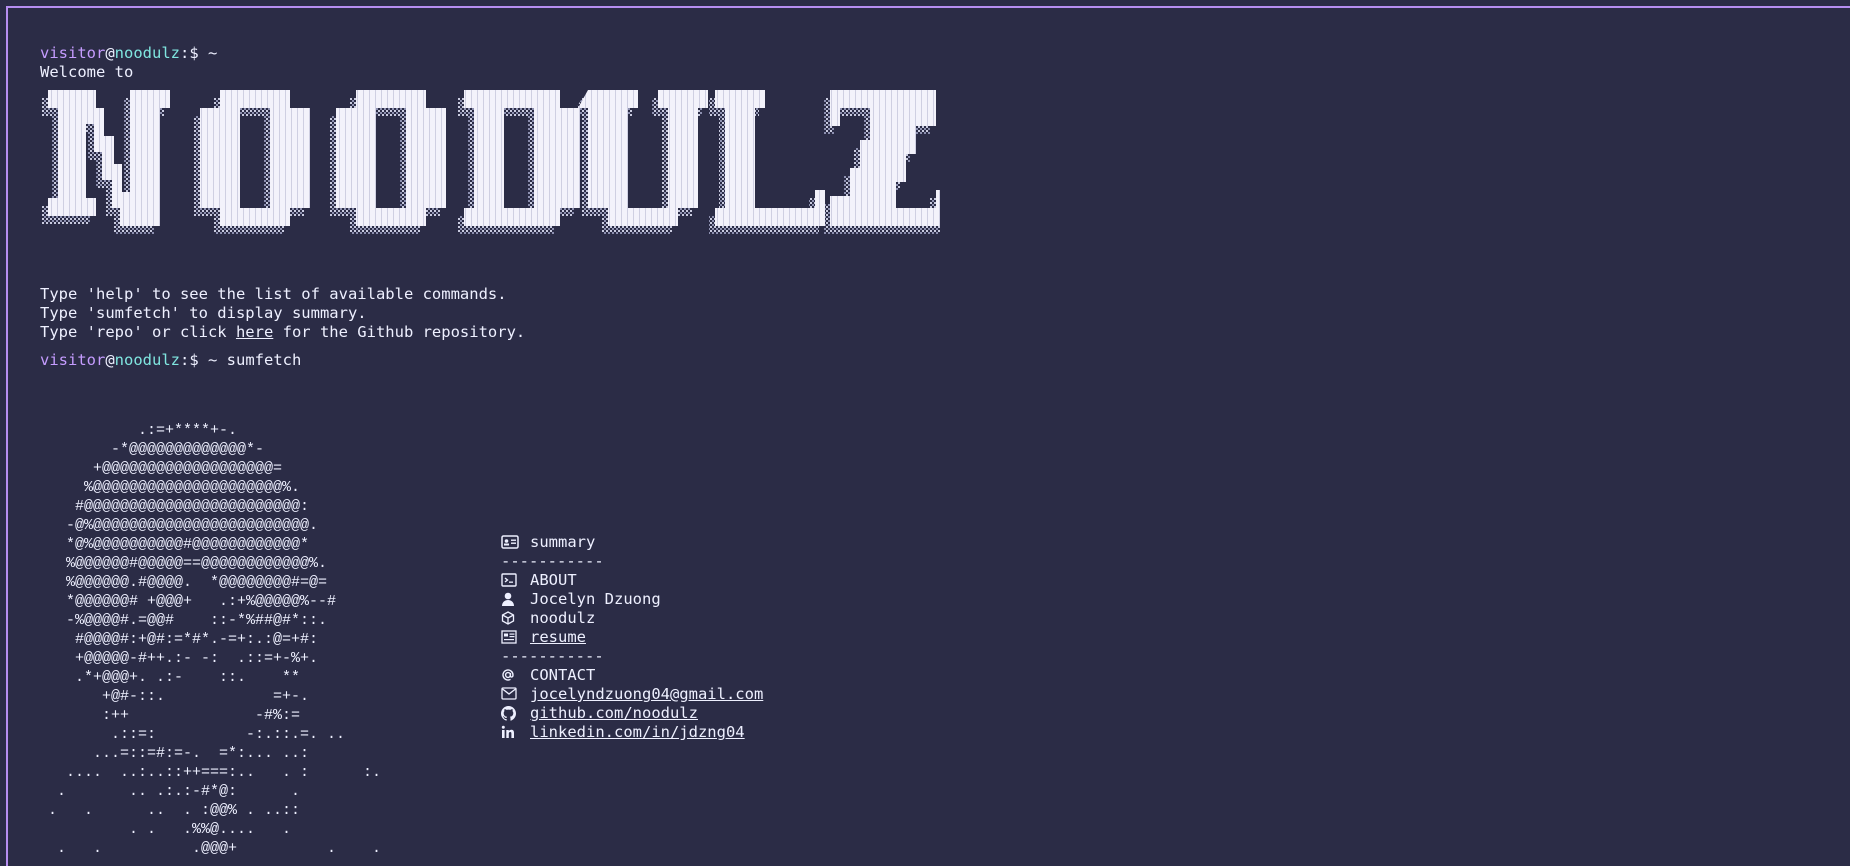 This screenshot has width=1850, height=866. What do you see at coordinates (511, 637) in the screenshot?
I see `document-icon` at bounding box center [511, 637].